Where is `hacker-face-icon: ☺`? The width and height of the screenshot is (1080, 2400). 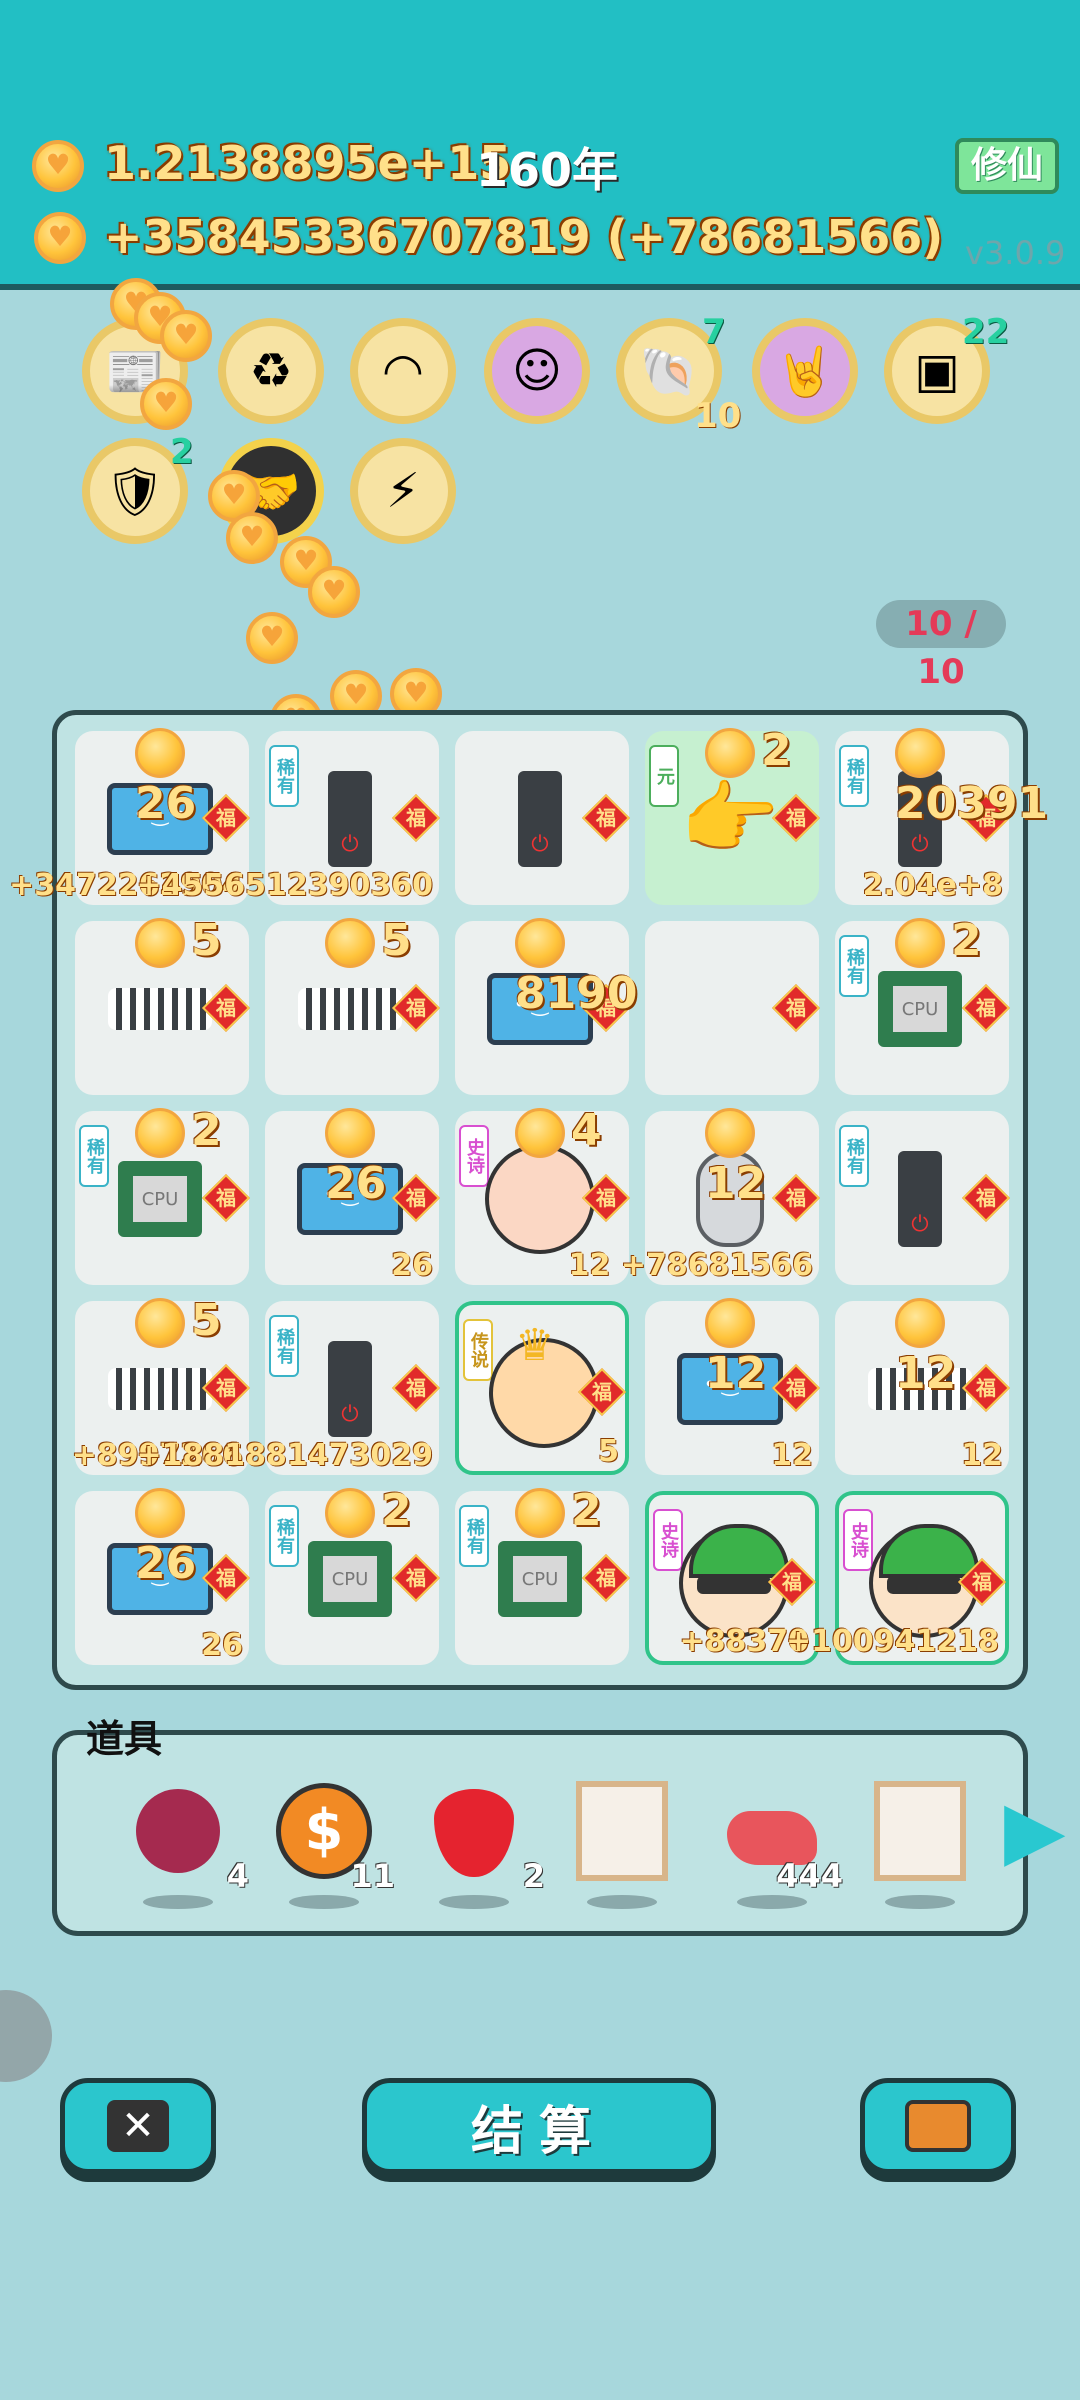
hacker-face-icon: ☺ is located at coordinates (537, 371).